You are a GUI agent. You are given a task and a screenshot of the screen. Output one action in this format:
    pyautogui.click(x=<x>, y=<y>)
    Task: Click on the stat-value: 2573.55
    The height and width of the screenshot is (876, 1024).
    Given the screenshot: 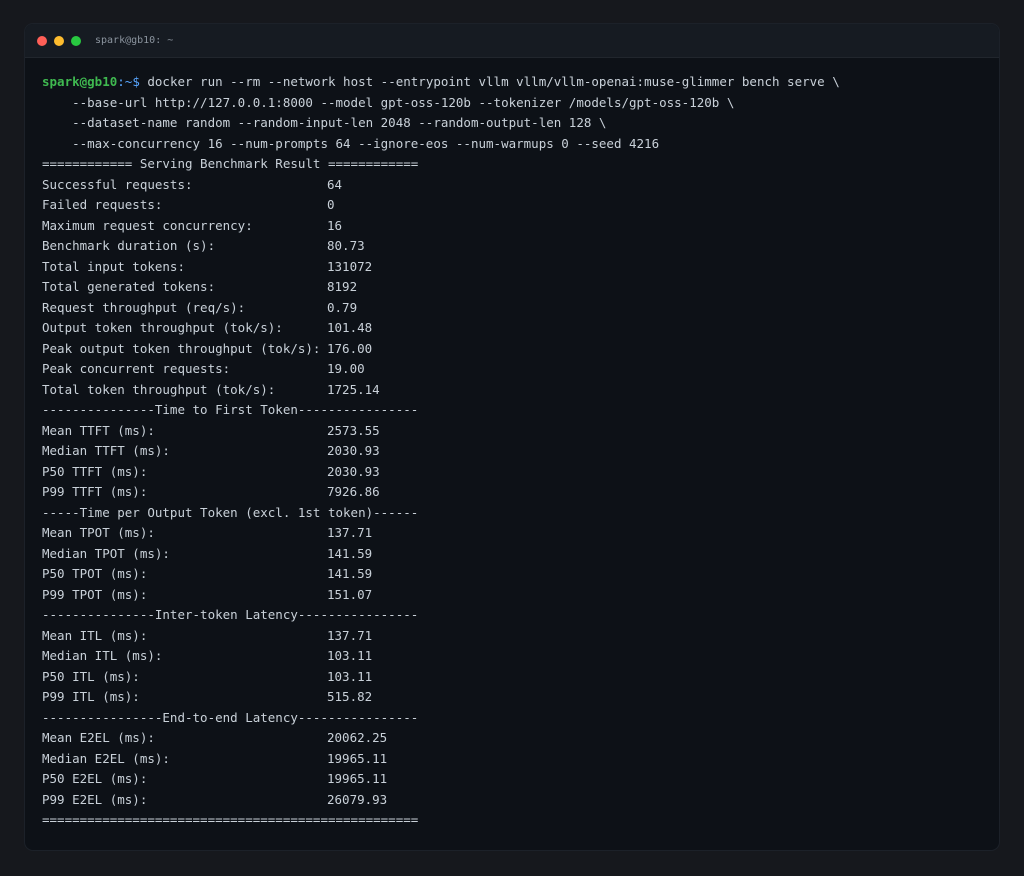 What is the action you would take?
    pyautogui.click(x=353, y=430)
    